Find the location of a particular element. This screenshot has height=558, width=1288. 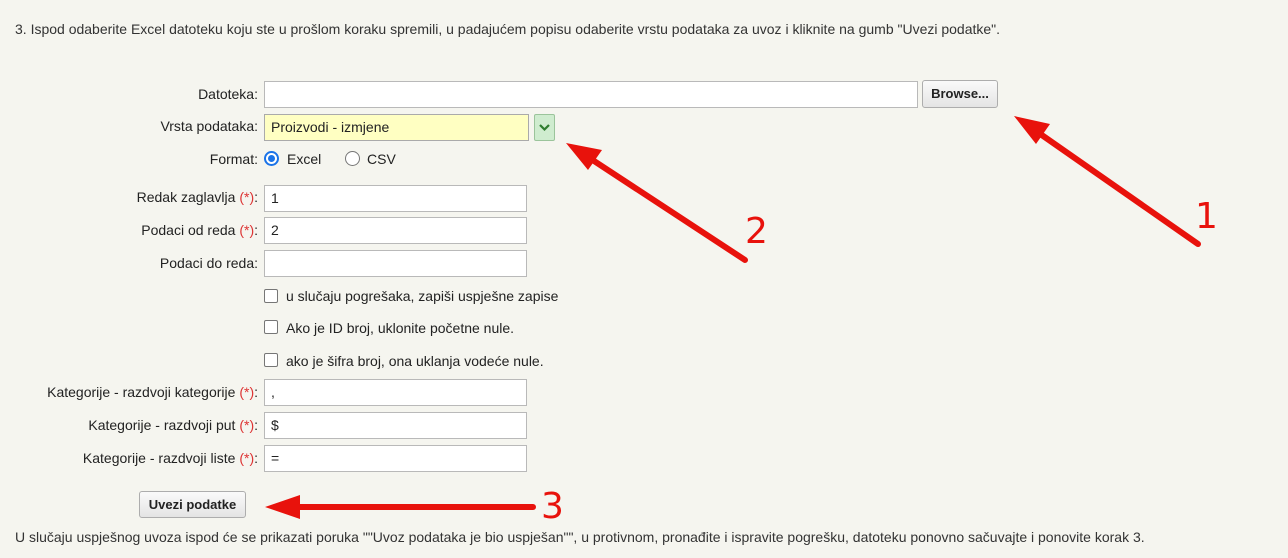

annotation-number-1: 1 is located at coordinates (1206, 216).